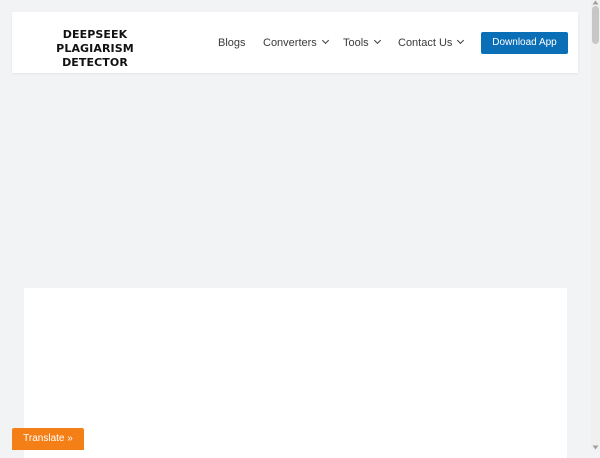  What do you see at coordinates (595, 225) in the screenshot?
I see `page-scrollbar` at bounding box center [595, 225].